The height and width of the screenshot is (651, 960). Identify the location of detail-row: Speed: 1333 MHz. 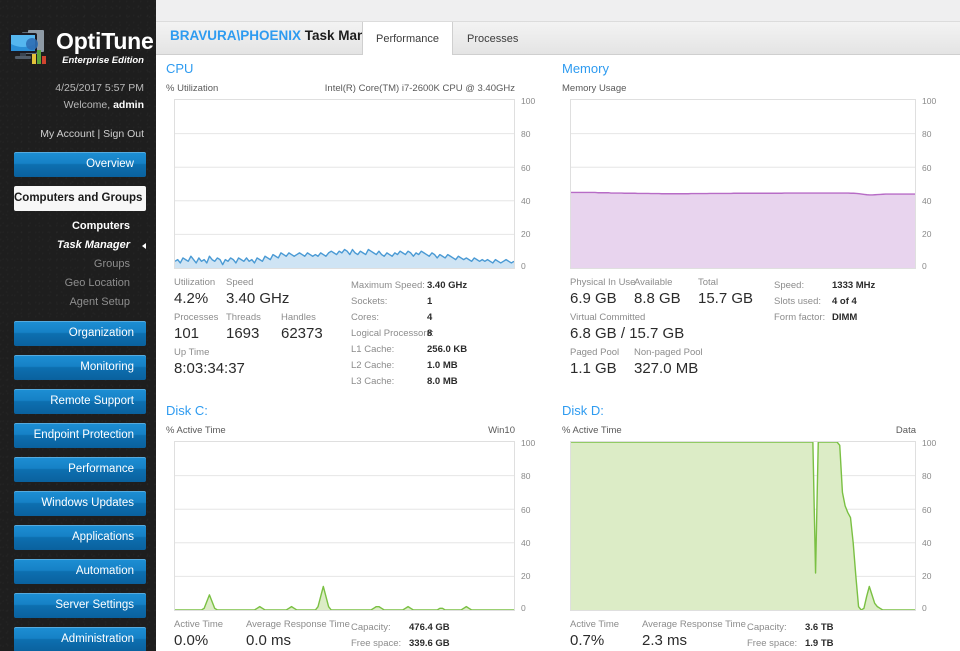
(824, 286).